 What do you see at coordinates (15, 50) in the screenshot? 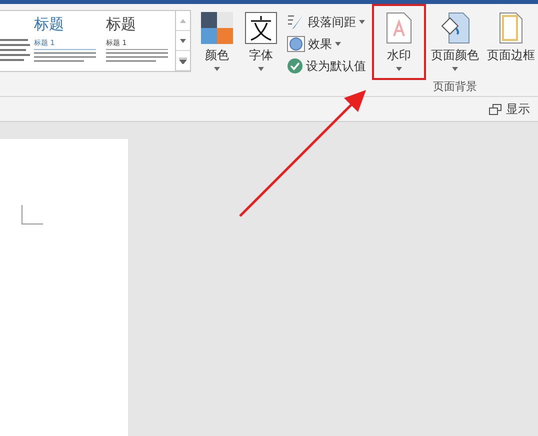
I see `style-preview-text-drawing` at bounding box center [15, 50].